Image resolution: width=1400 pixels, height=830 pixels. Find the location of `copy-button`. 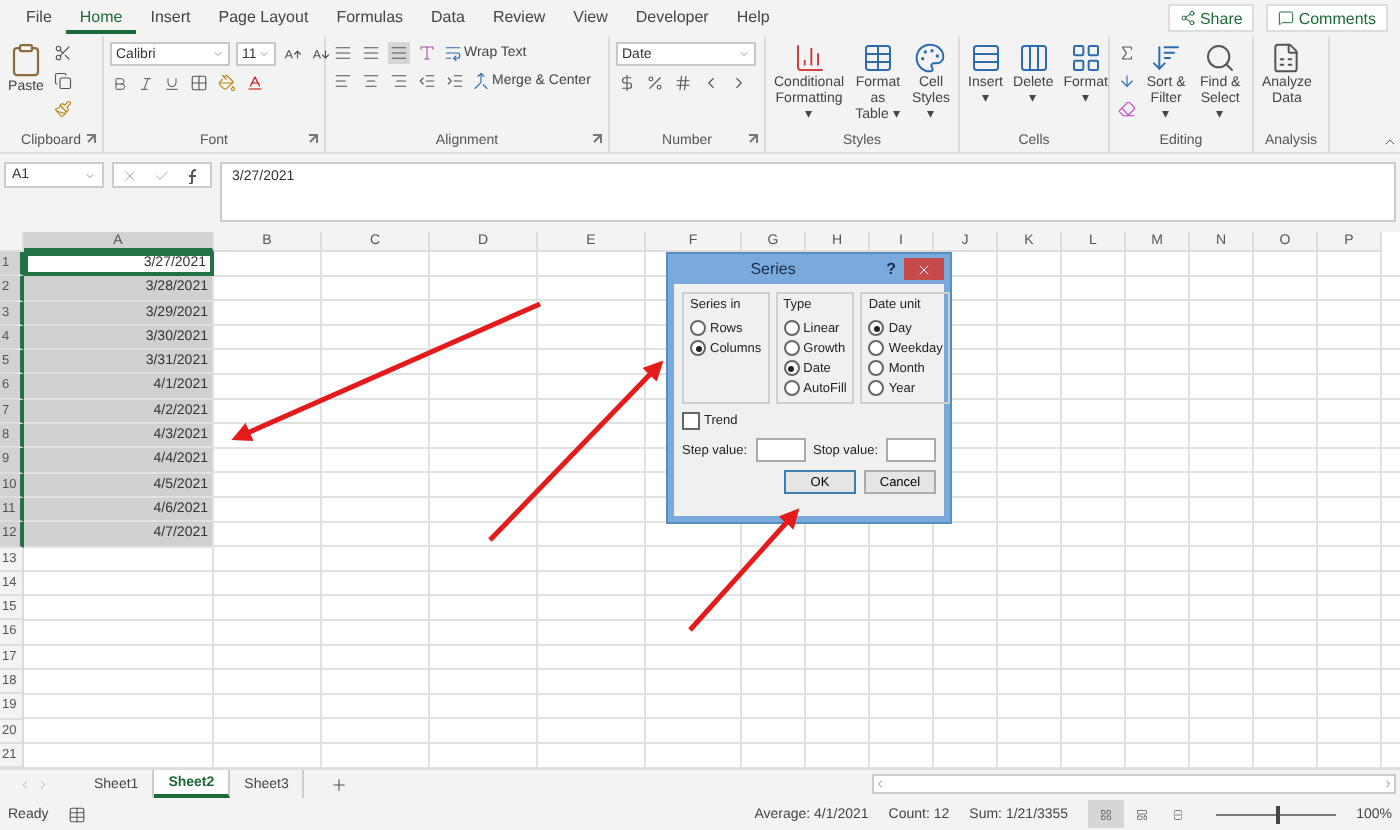

copy-button is located at coordinates (63, 81).